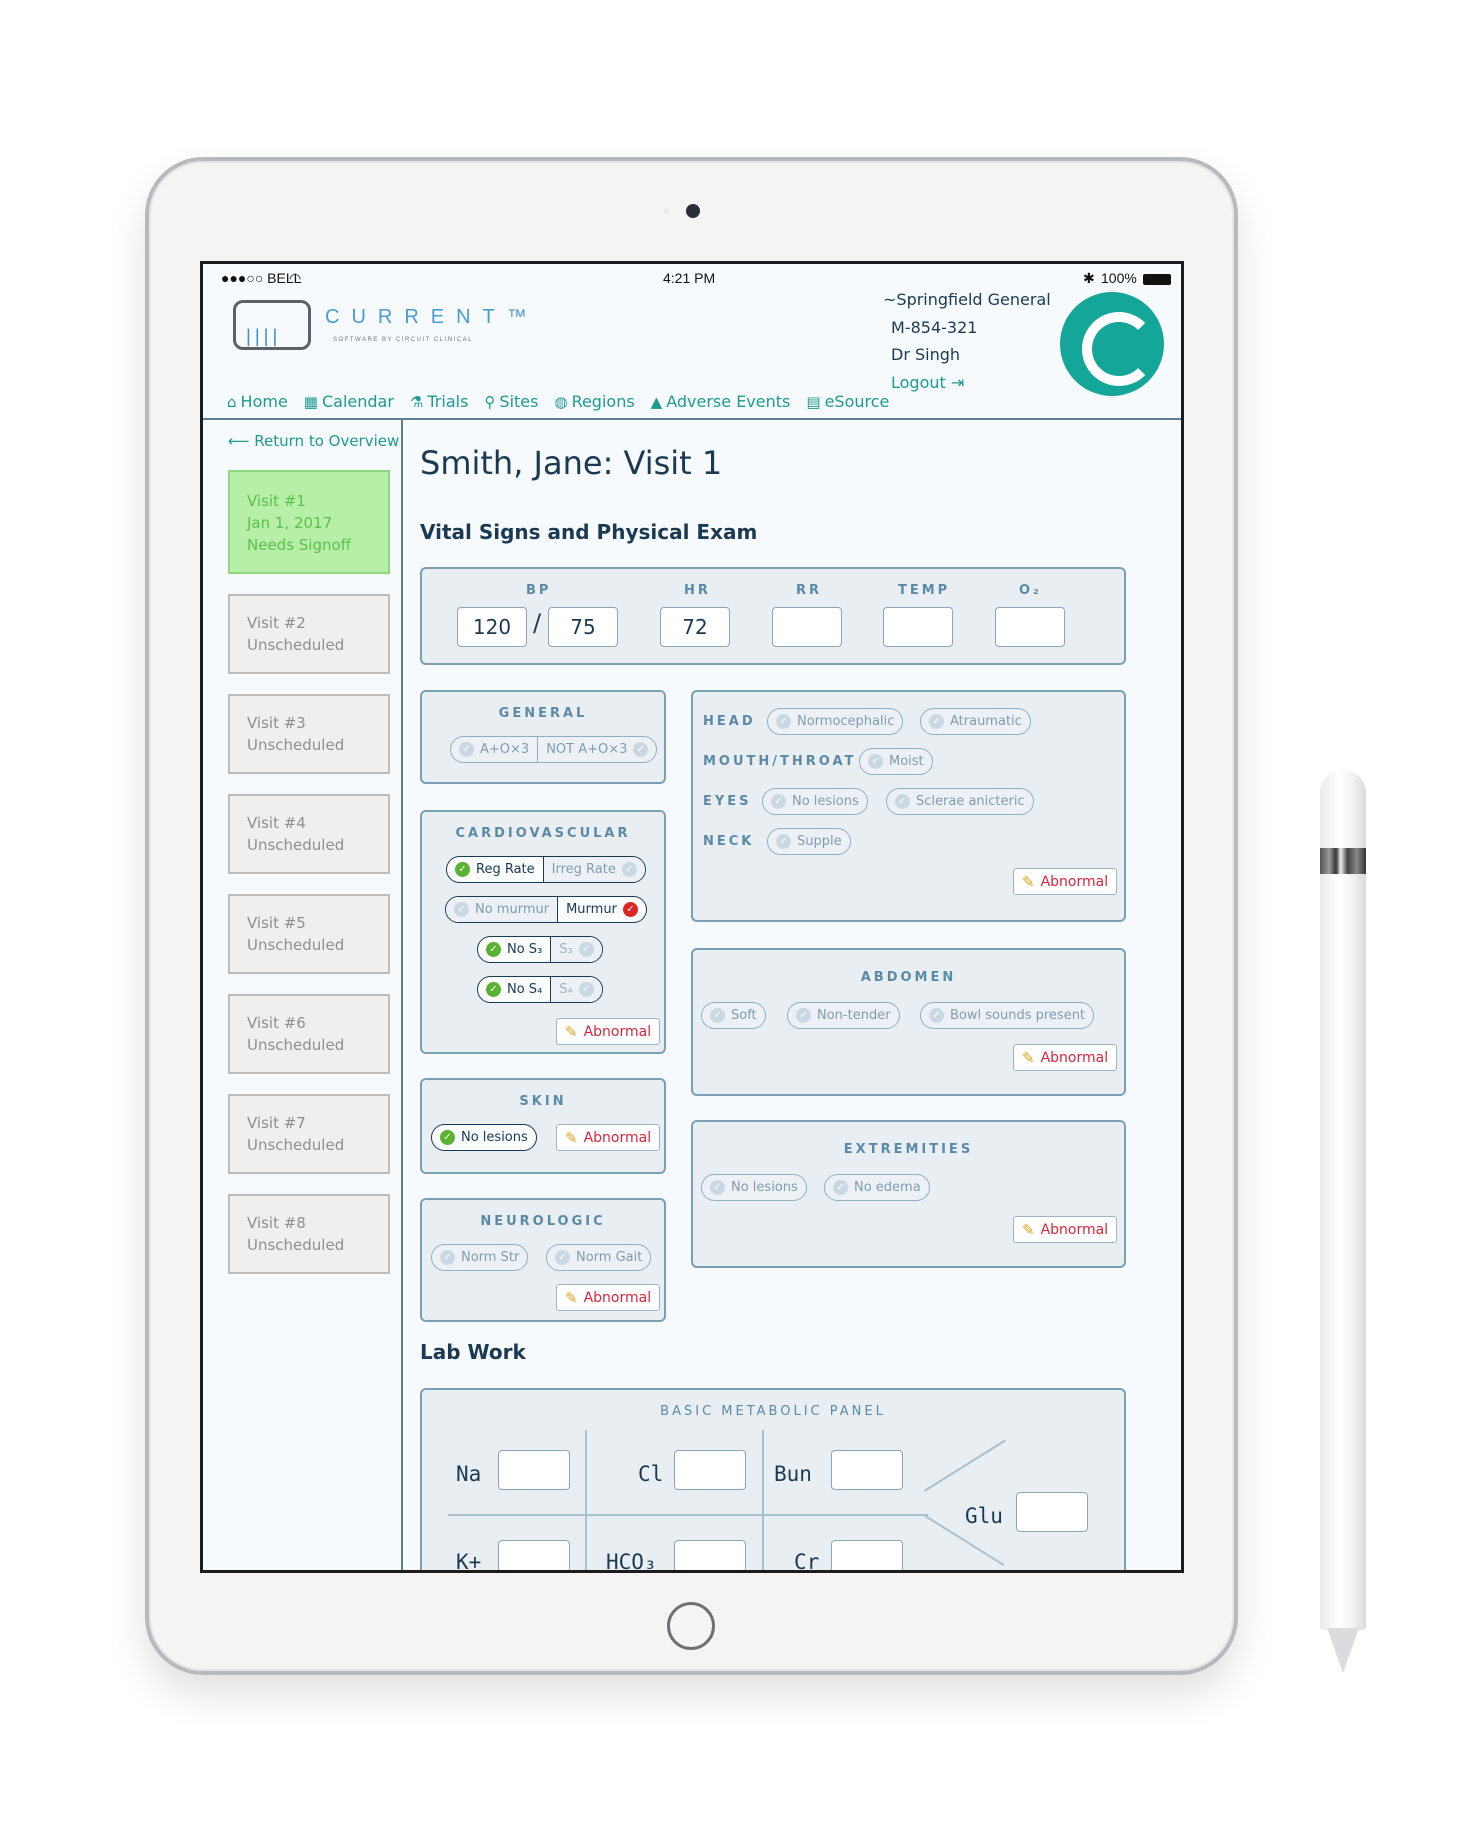  I want to click on option-not-aox3: NOT A+O×3 ✓, so click(596, 749).